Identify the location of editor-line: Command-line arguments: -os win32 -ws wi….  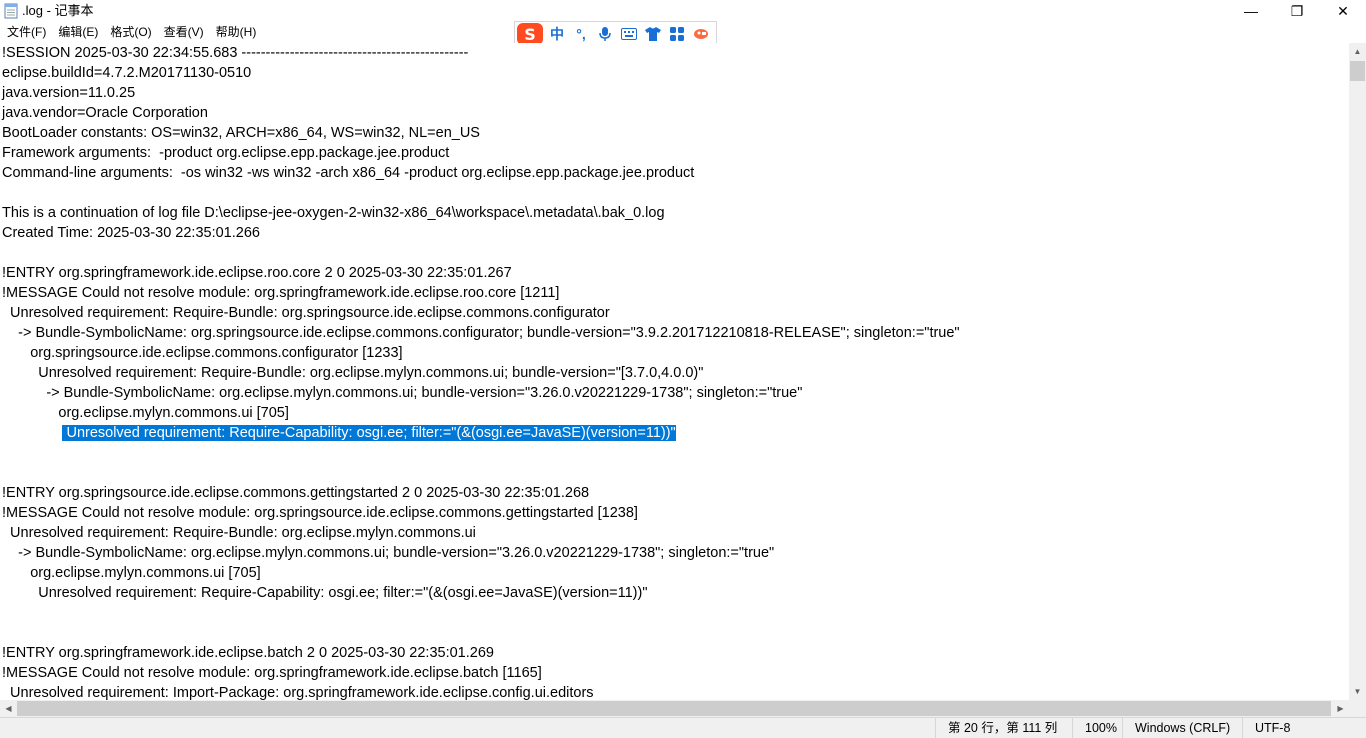
(674, 173).